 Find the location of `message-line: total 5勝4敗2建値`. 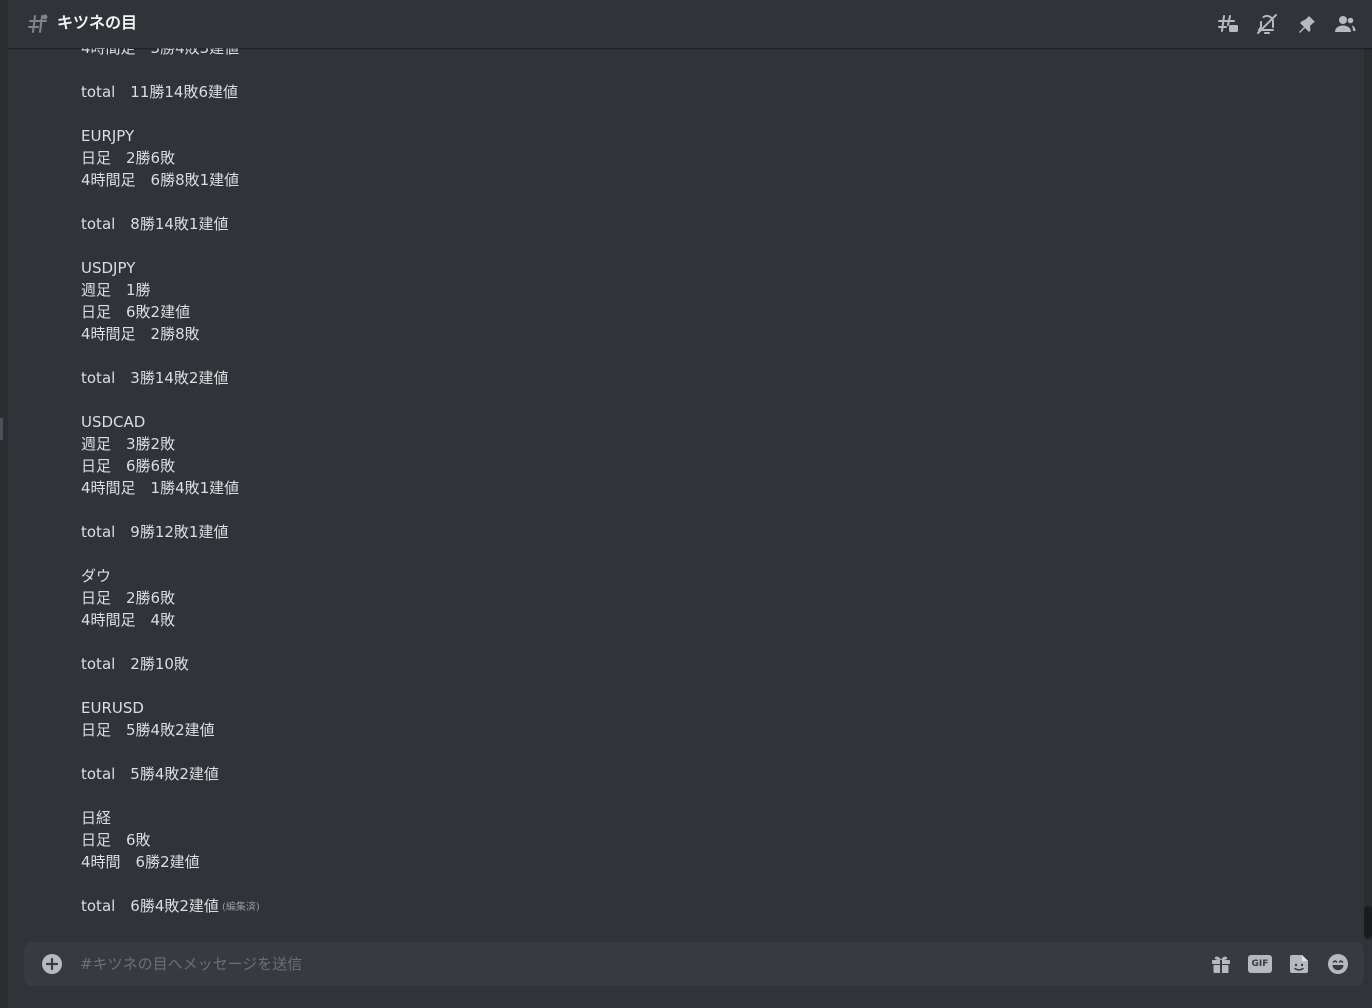

message-line: total 5勝4敗2建値 is located at coordinates (150, 774).